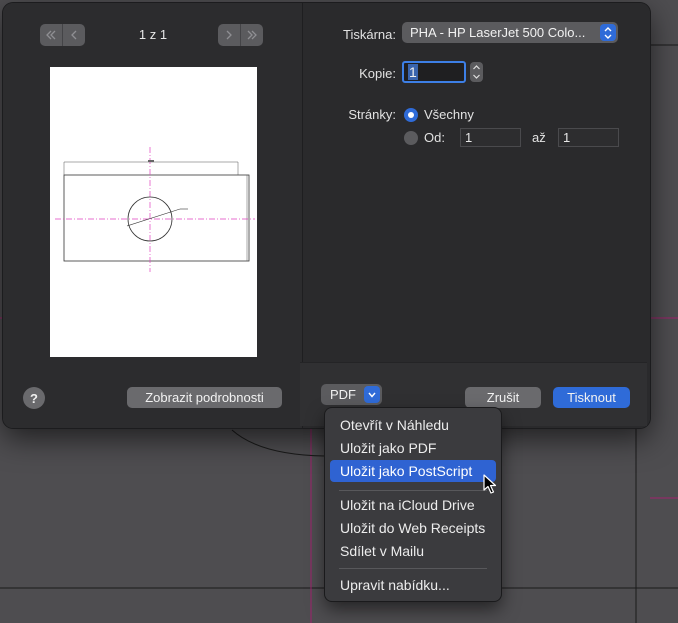 This screenshot has width=678, height=623. Describe the element at coordinates (343, 394) in the screenshot. I see `pdf-label: PDF` at that location.